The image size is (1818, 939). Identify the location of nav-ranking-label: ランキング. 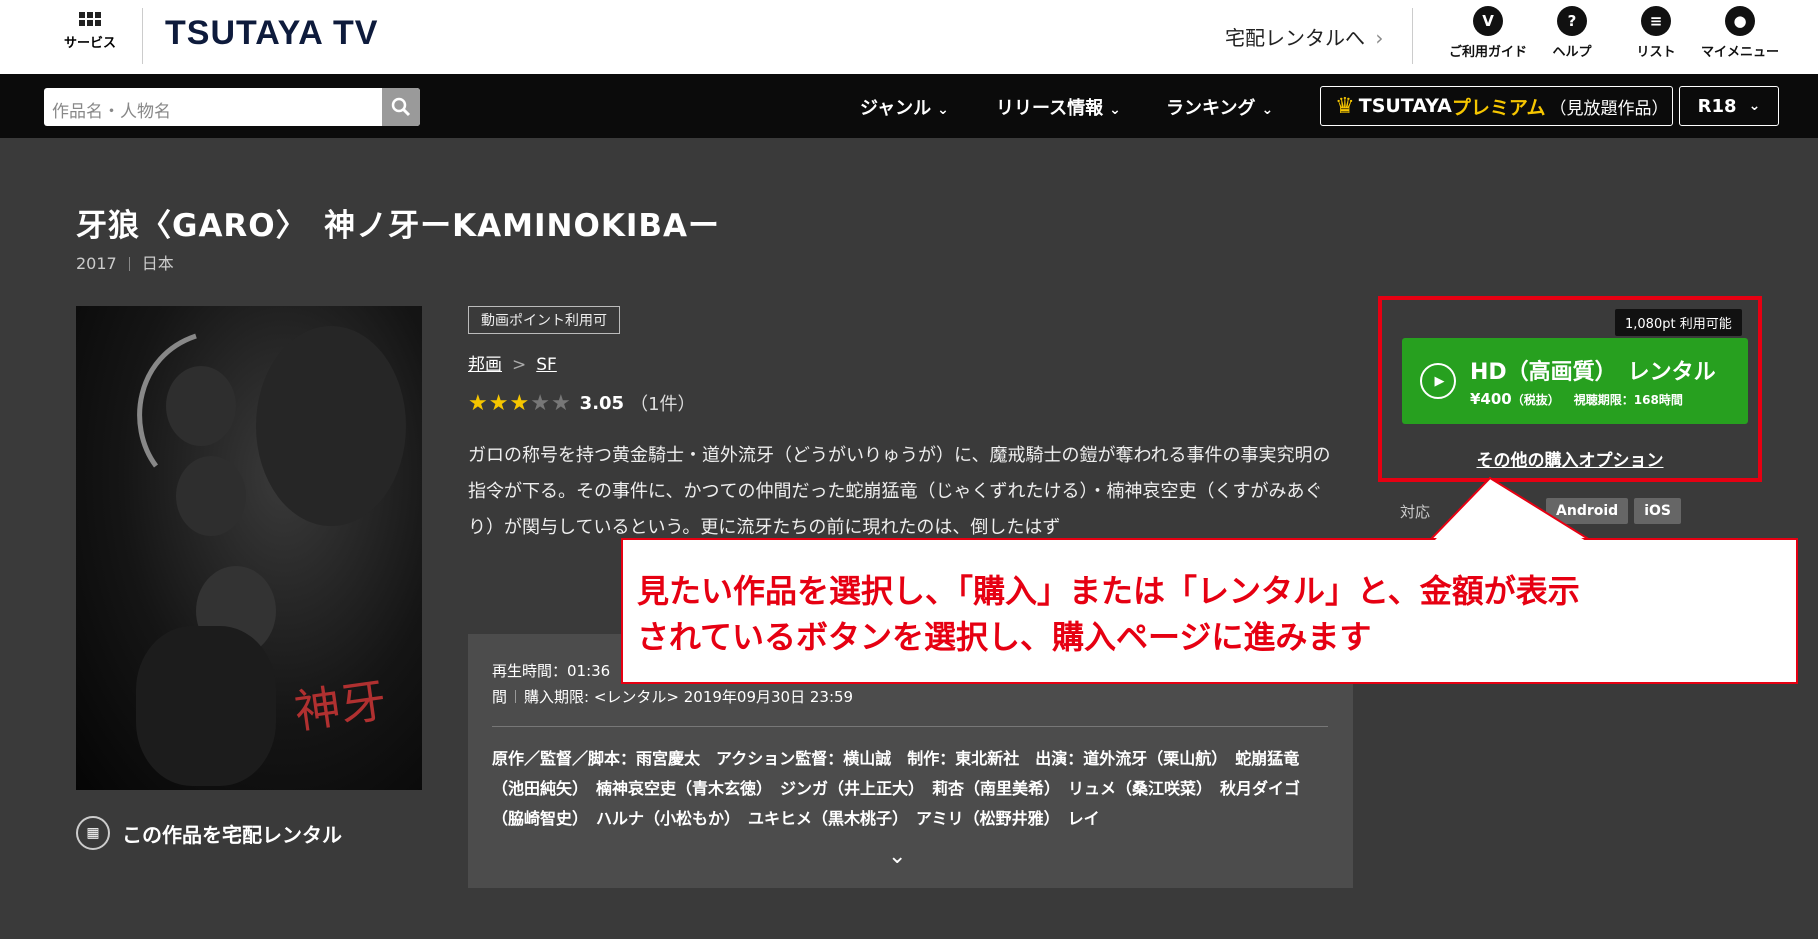
(1211, 108).